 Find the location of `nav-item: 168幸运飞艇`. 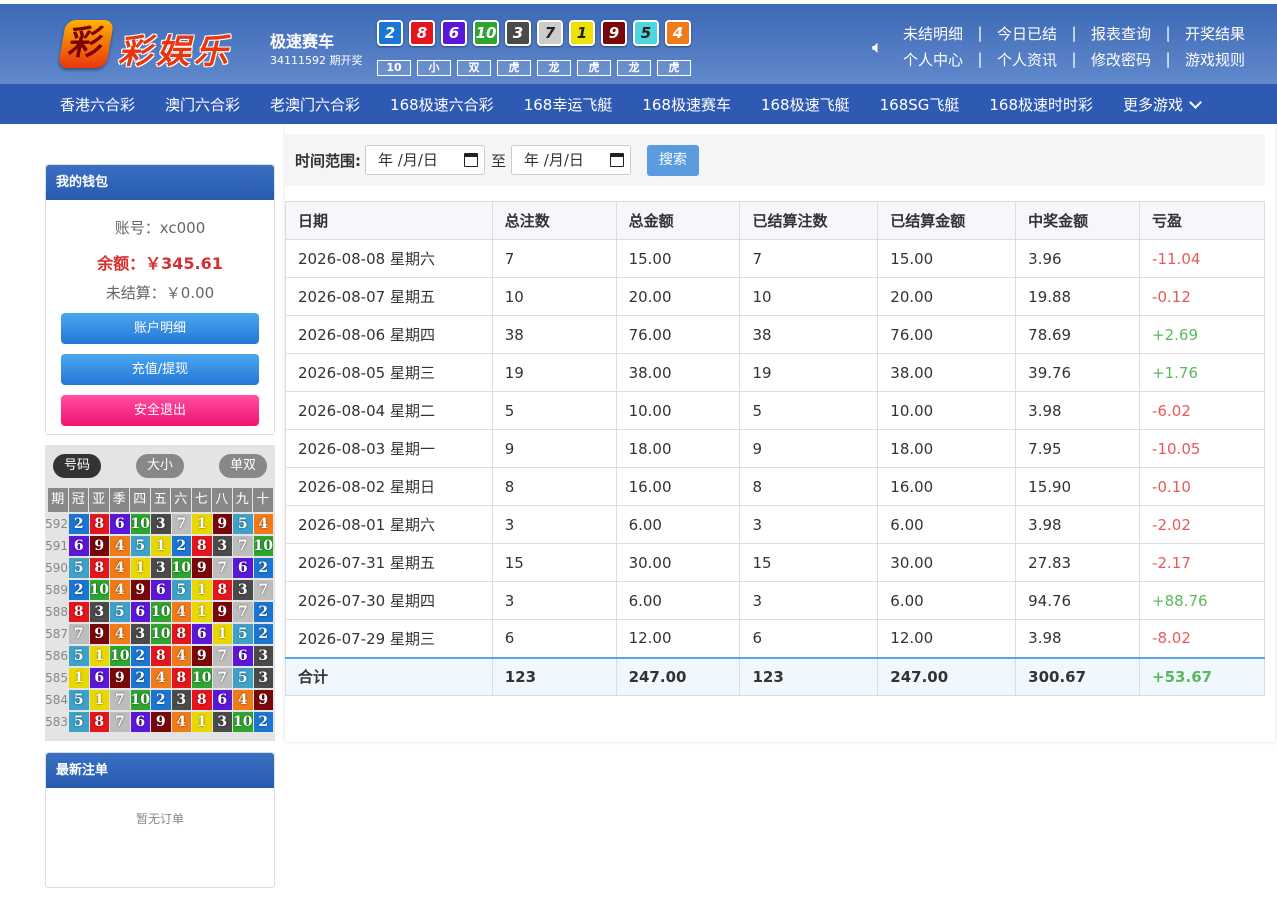

nav-item: 168幸运飞艇 is located at coordinates (568, 104).